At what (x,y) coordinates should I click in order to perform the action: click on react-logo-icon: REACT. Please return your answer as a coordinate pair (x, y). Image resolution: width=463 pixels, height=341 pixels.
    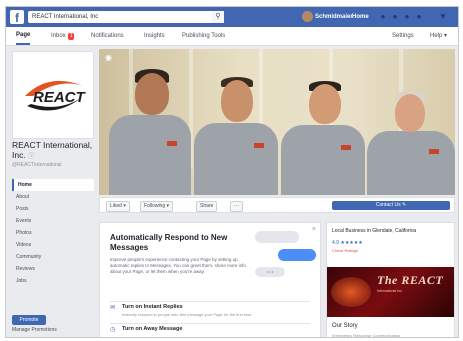
    Looking at the image, I should click on (56, 95).